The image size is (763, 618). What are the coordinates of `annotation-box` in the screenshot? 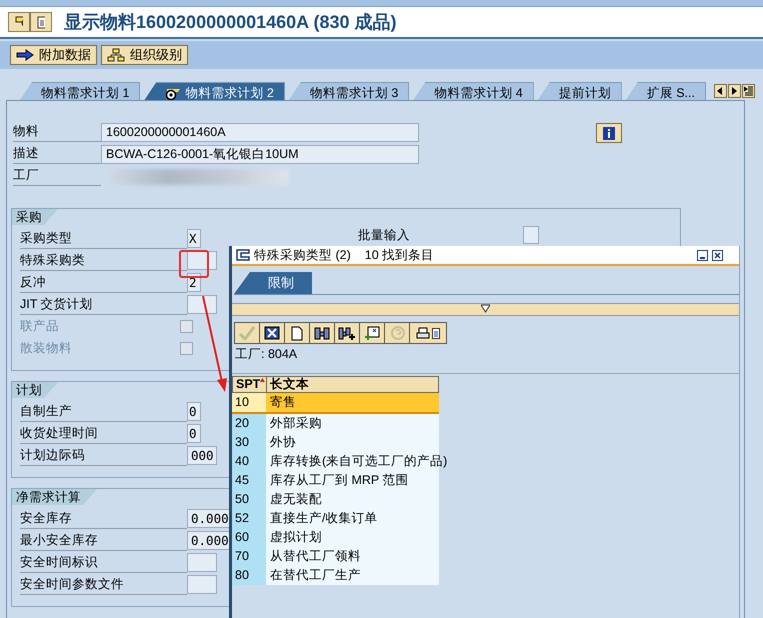 It's located at (194, 264).